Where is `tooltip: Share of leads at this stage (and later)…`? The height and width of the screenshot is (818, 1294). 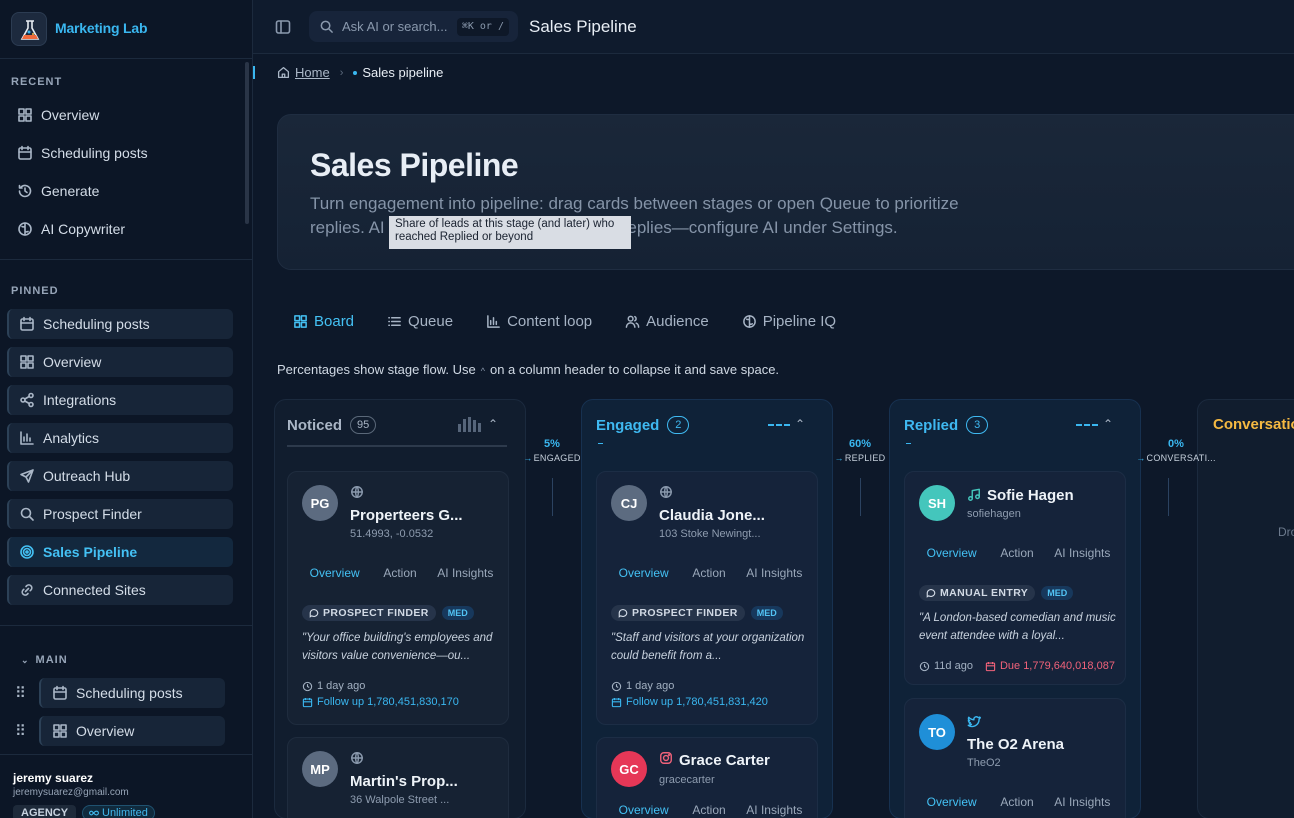 tooltip: Share of leads at this stage (and later)… is located at coordinates (510, 232).